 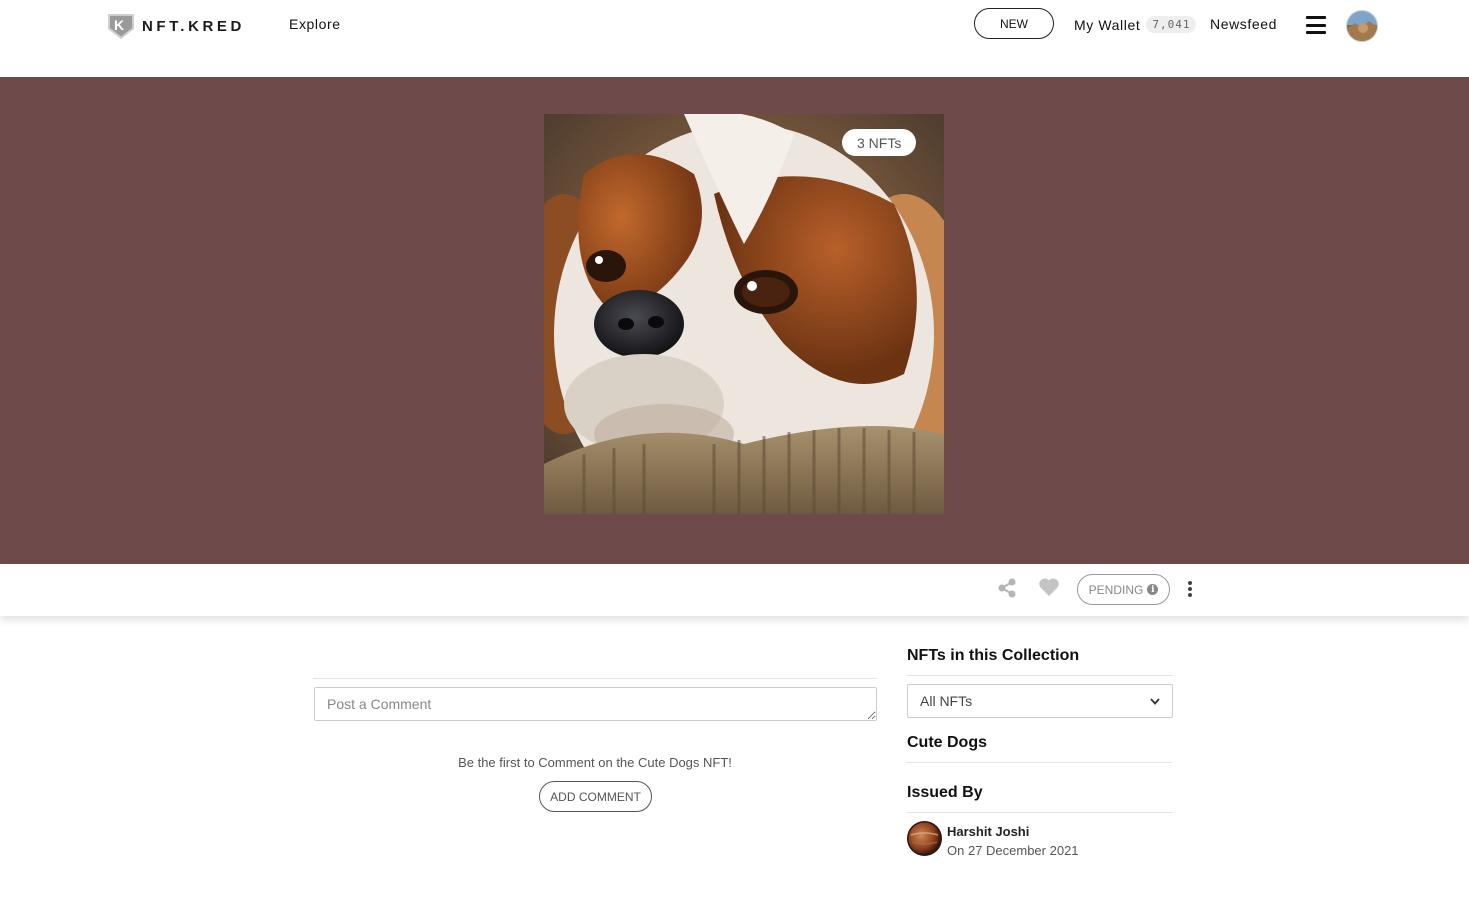 I want to click on pending-status-button: PENDING i, so click(x=1123, y=589).